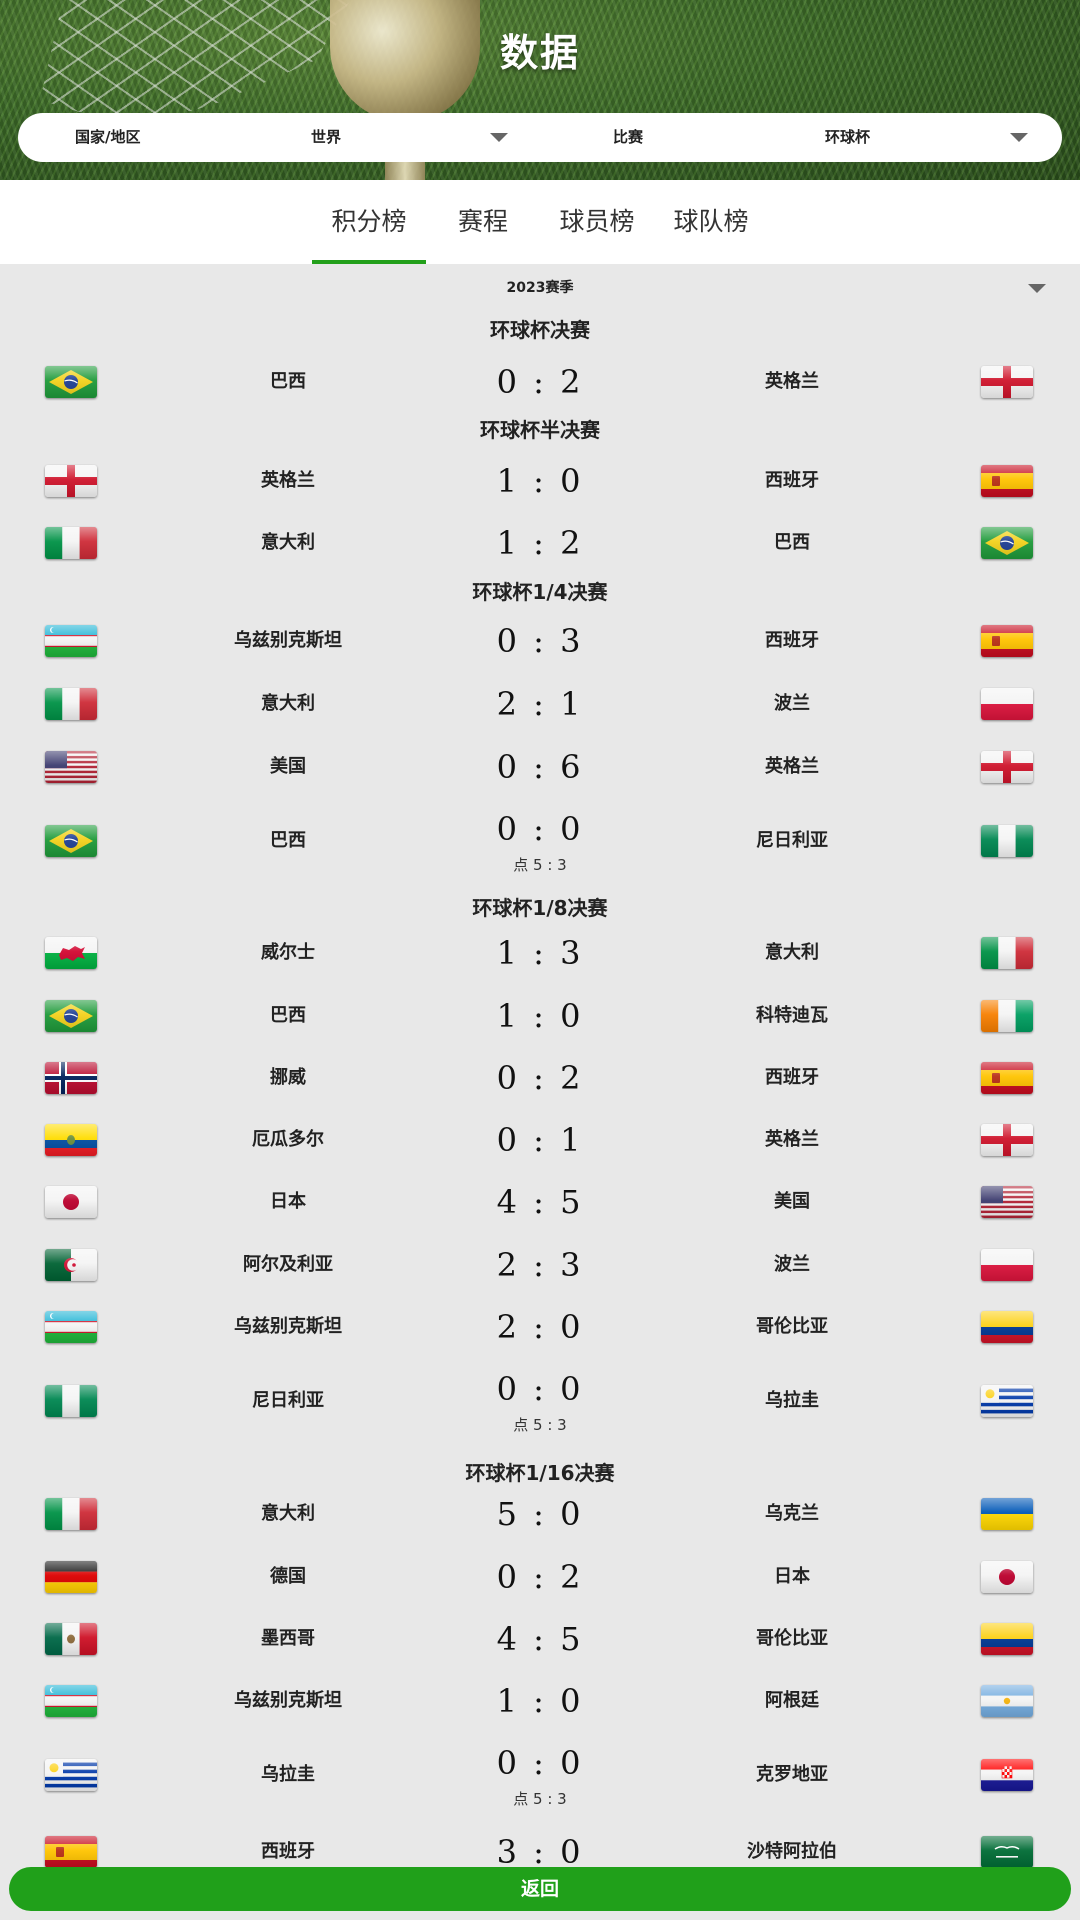 The height and width of the screenshot is (1920, 1080). What do you see at coordinates (540, 592) in the screenshot?
I see `round-title: 环球杯1/4决赛` at bounding box center [540, 592].